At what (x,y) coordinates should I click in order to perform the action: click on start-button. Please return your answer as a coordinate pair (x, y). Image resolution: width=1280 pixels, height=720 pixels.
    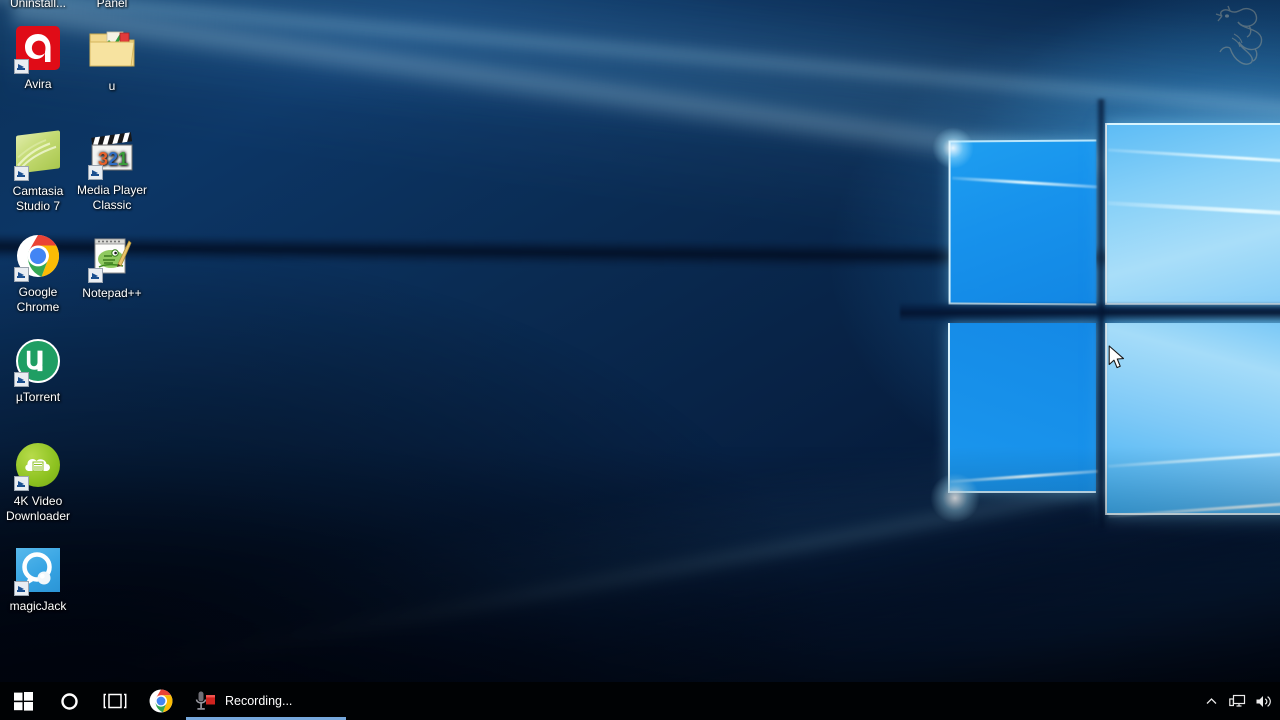
    Looking at the image, I should click on (23, 701).